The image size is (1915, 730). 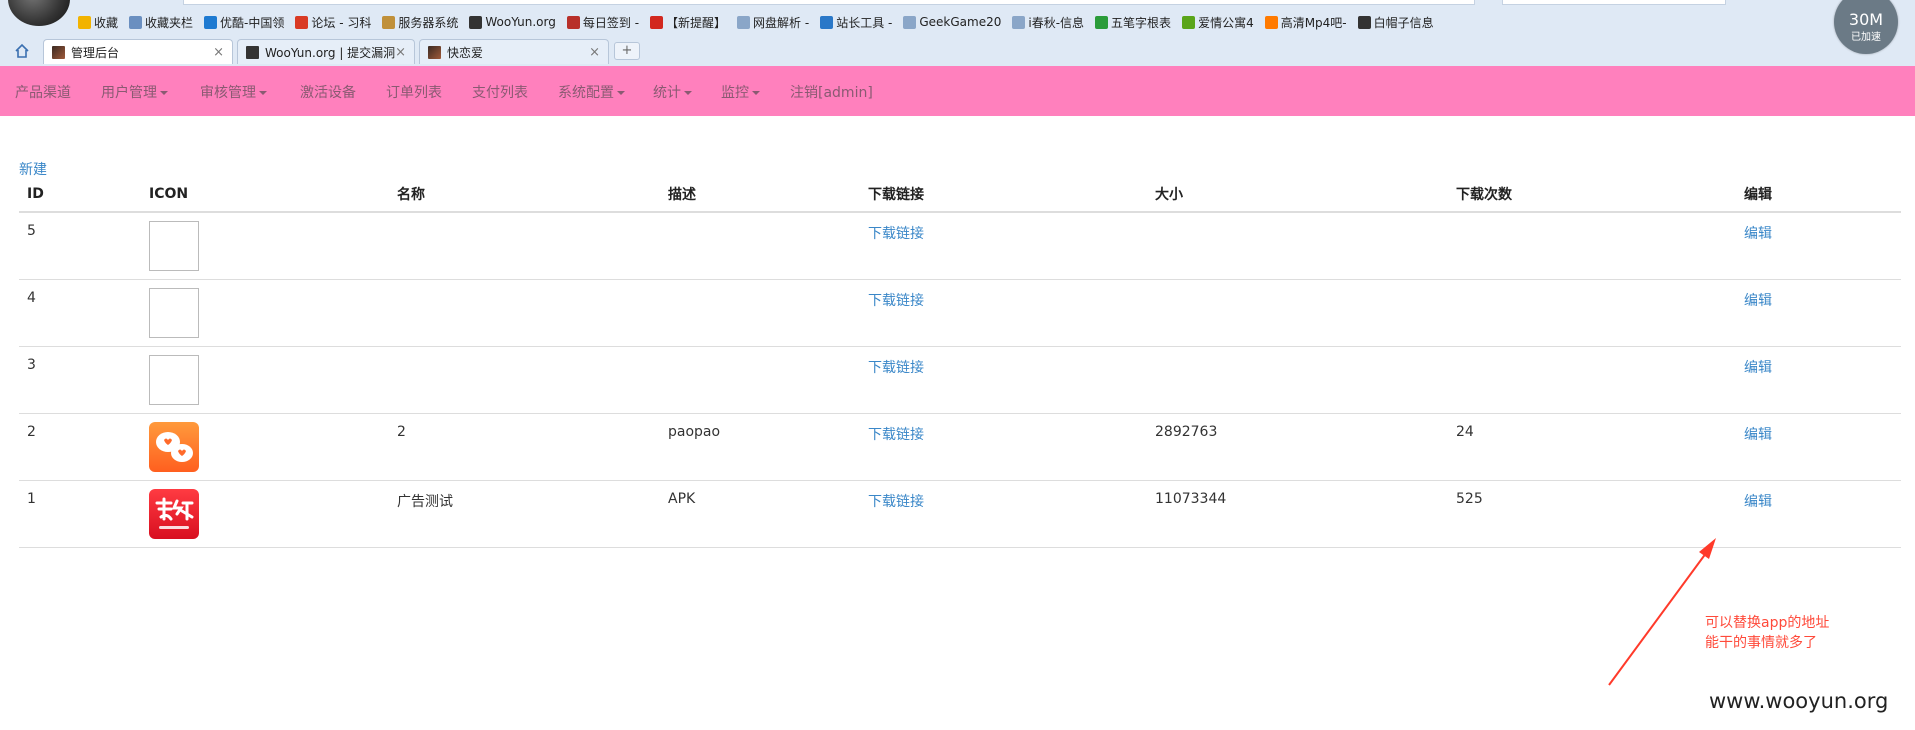 What do you see at coordinates (910, 22) in the screenshot?
I see `page-icon` at bounding box center [910, 22].